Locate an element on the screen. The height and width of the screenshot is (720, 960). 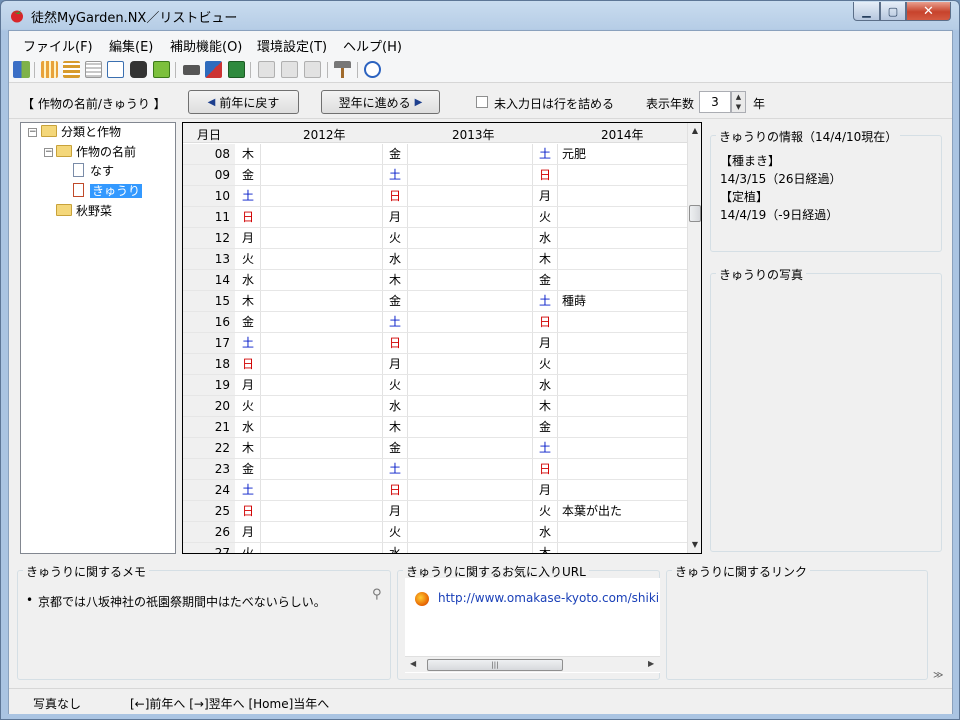
prev-year-button: ◀ 前年に戻す is located at coordinates (243, 102).